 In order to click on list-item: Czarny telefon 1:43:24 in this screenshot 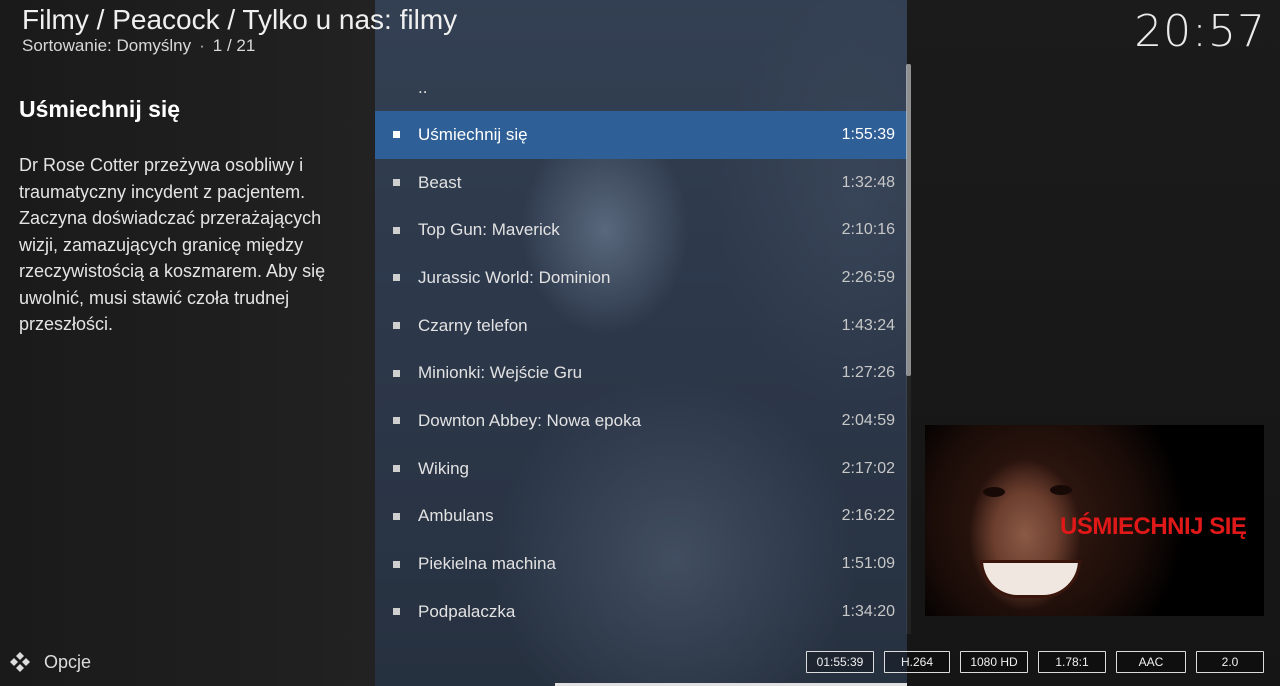, I will do `click(641, 326)`.